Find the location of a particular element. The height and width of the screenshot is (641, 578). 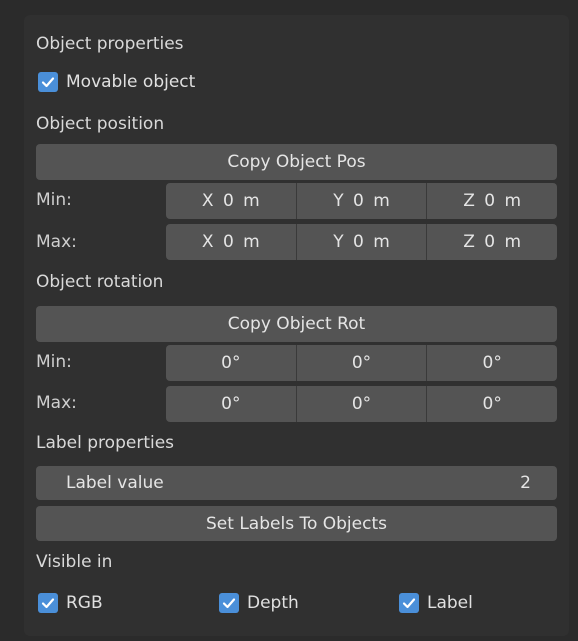

visible-depth-label: Depth is located at coordinates (273, 603).